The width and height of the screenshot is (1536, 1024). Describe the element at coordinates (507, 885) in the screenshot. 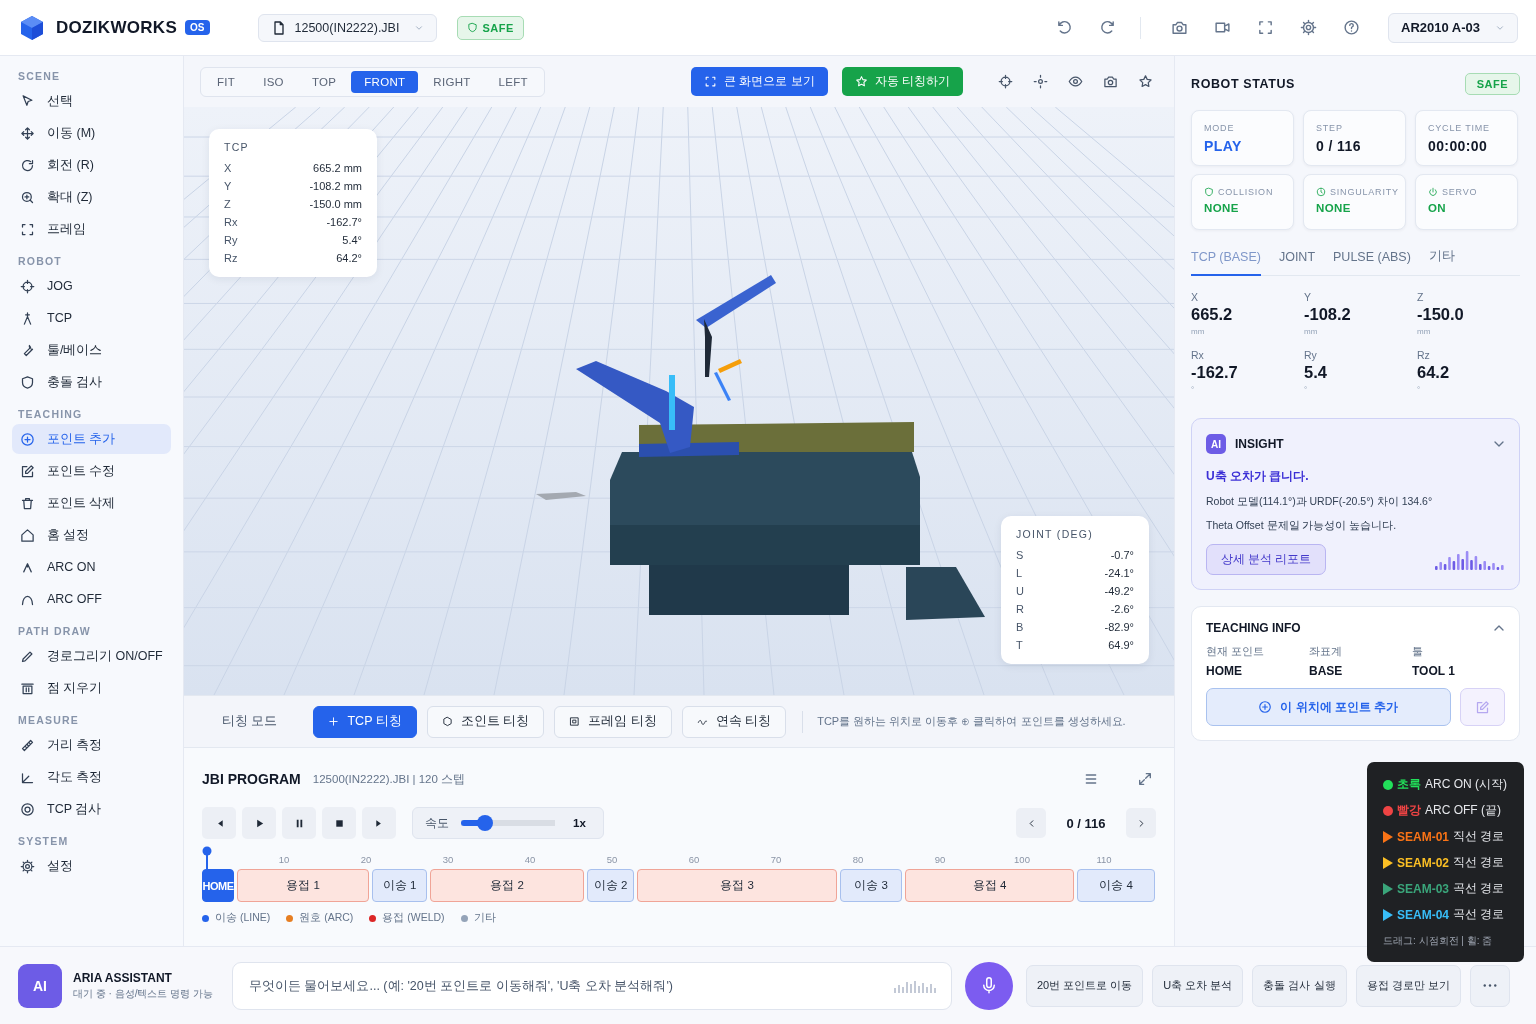

I see `timeline-segment: 용접 2` at that location.